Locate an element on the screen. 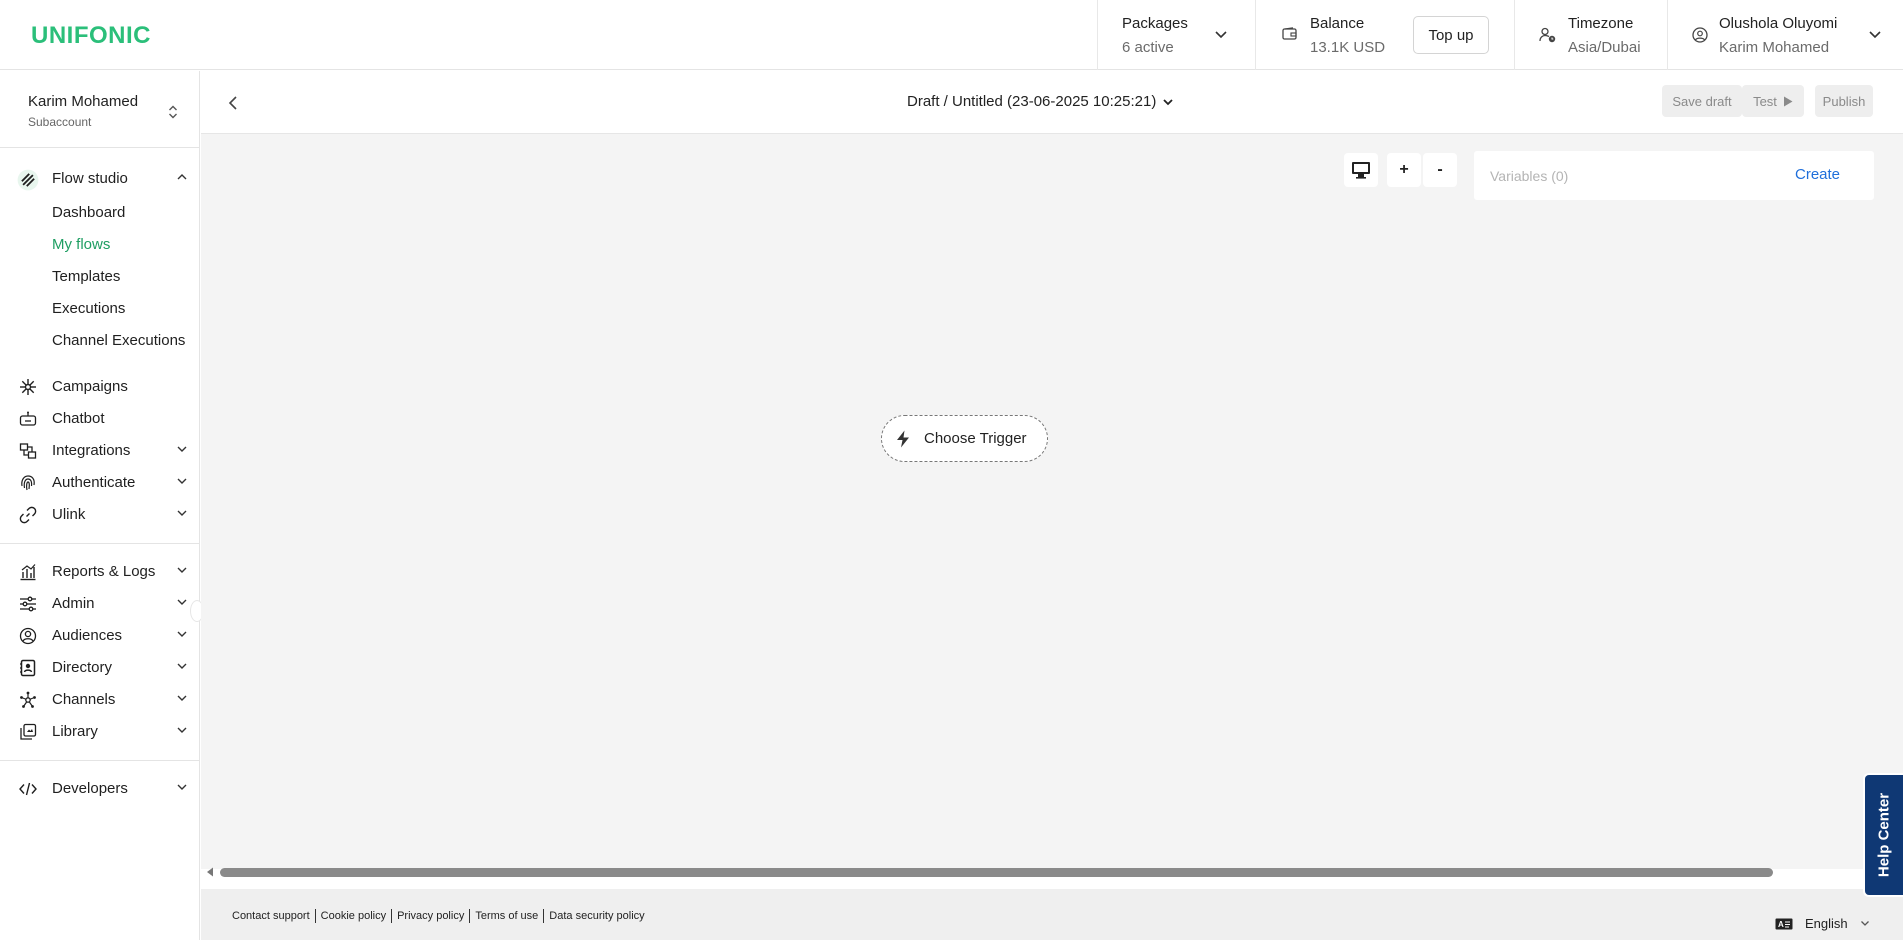  help-center-tab: Help Center is located at coordinates (1883, 835).